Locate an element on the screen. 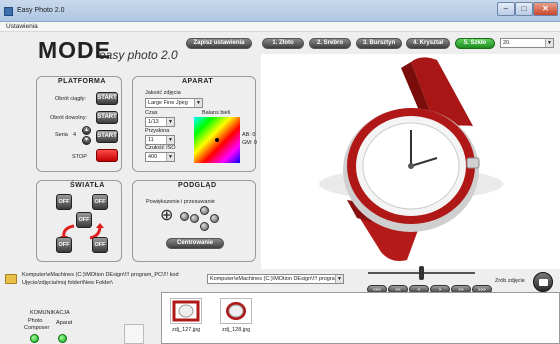  continuous-rotation-label: Obrót ciągły: is located at coordinates (70, 99).